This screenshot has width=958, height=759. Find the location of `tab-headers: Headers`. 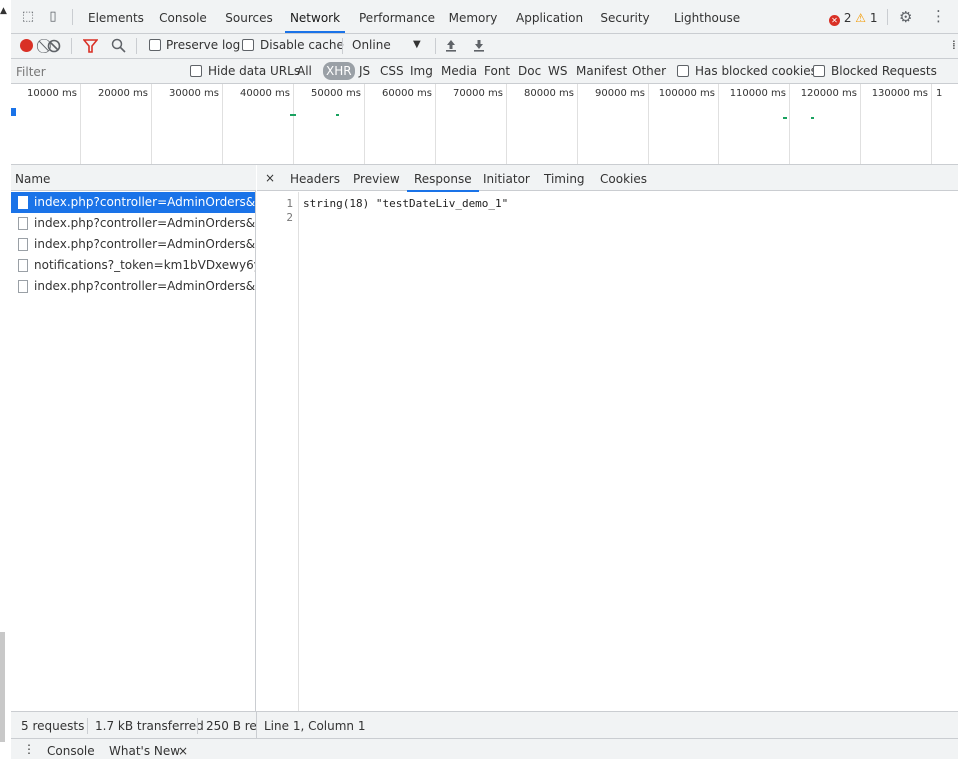

tab-headers: Headers is located at coordinates (315, 178).